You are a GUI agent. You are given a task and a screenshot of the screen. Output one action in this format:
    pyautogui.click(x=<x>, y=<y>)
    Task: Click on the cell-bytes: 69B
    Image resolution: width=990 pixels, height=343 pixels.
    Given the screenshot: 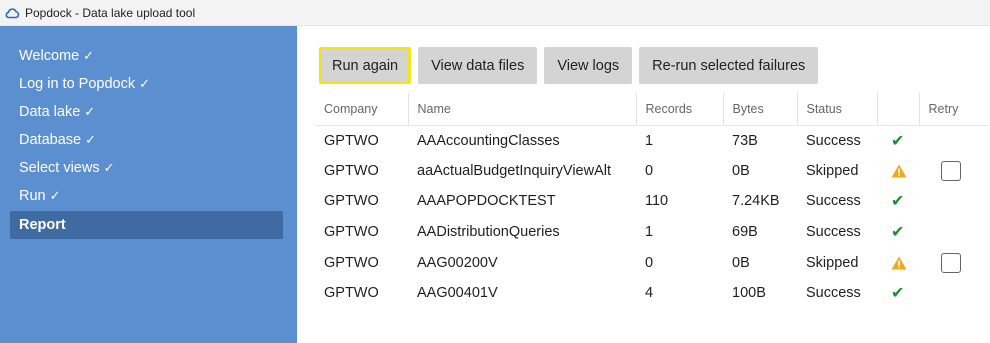 What is the action you would take?
    pyautogui.click(x=745, y=232)
    